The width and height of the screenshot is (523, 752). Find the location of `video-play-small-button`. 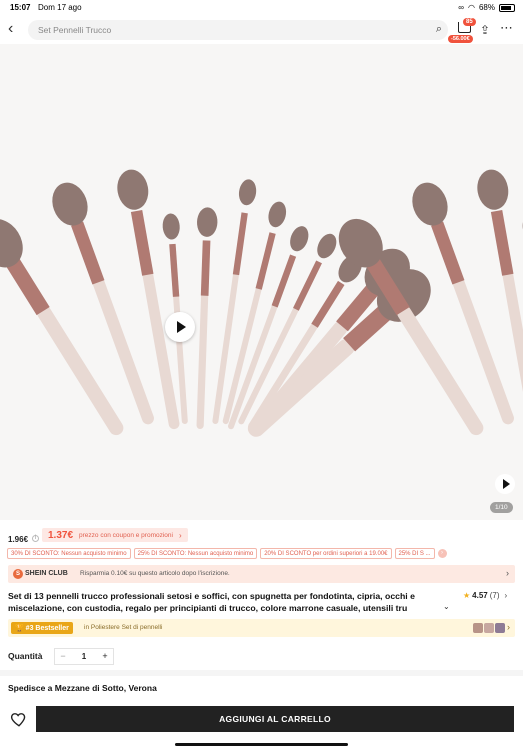

video-play-small-button is located at coordinates (505, 484).